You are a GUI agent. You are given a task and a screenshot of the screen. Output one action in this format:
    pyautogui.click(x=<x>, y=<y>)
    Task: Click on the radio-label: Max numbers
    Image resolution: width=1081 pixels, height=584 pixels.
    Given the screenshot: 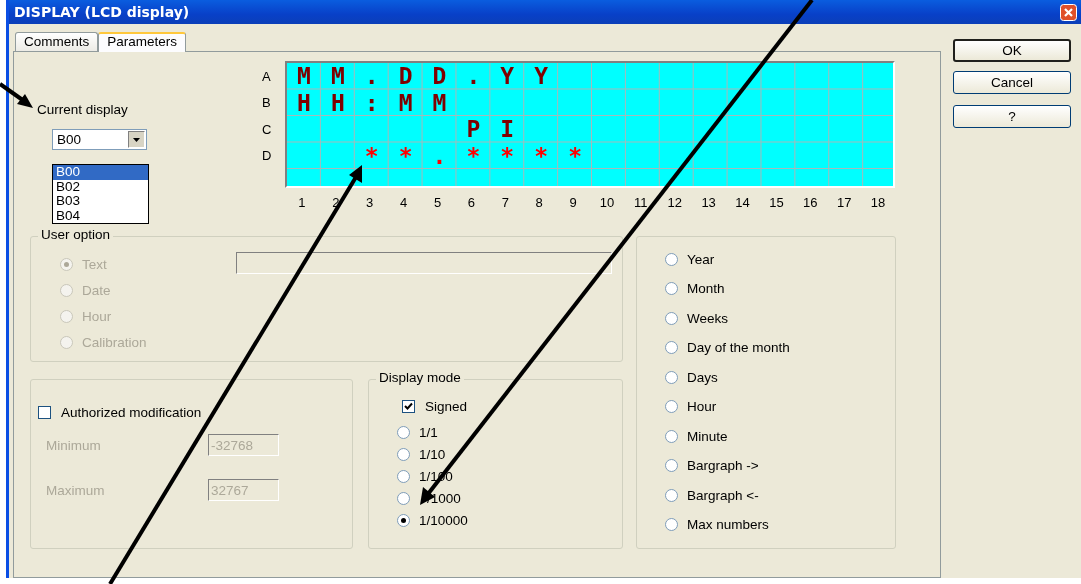 What is the action you would take?
    pyautogui.click(x=728, y=524)
    